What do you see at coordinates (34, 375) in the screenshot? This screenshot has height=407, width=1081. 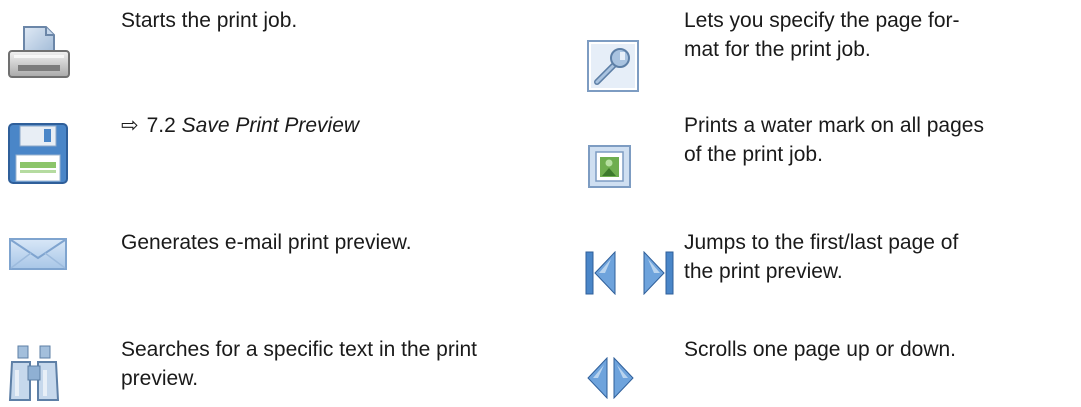 I see `binoculars-icon` at bounding box center [34, 375].